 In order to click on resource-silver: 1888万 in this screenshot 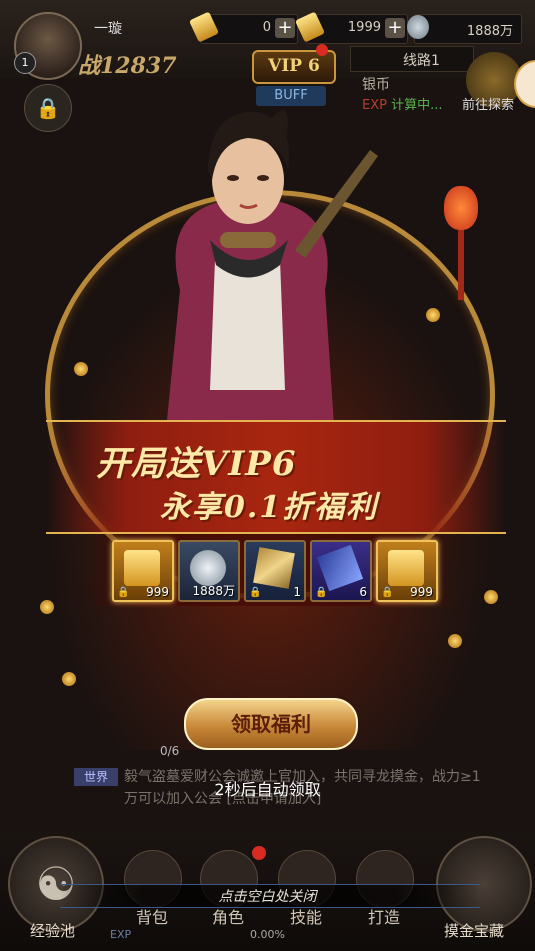, I will do `click(464, 29)`.